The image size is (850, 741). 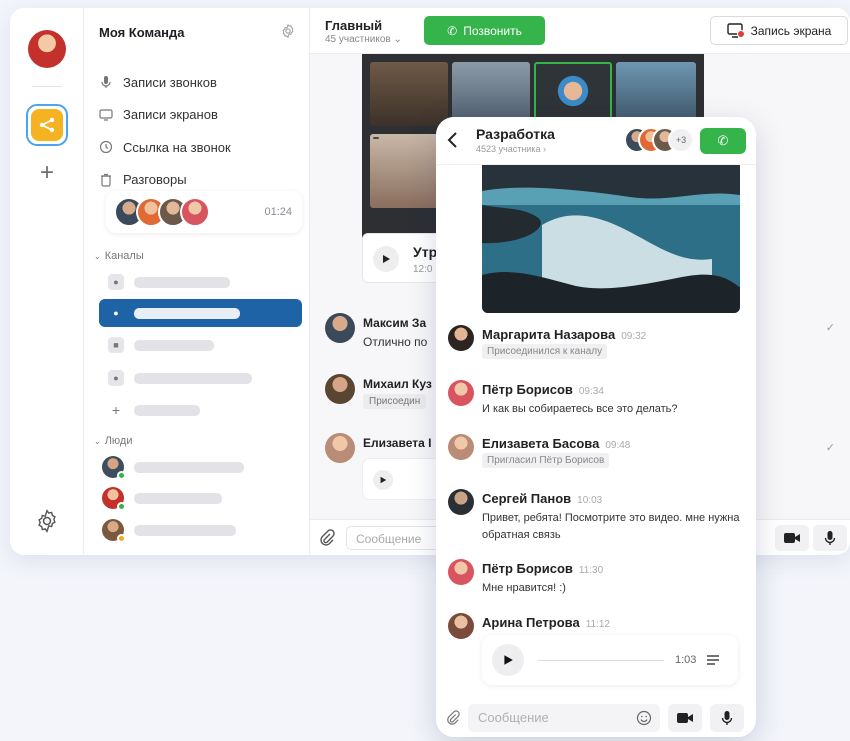 What do you see at coordinates (47, 281) in the screenshot?
I see `workspace-rail: +` at bounding box center [47, 281].